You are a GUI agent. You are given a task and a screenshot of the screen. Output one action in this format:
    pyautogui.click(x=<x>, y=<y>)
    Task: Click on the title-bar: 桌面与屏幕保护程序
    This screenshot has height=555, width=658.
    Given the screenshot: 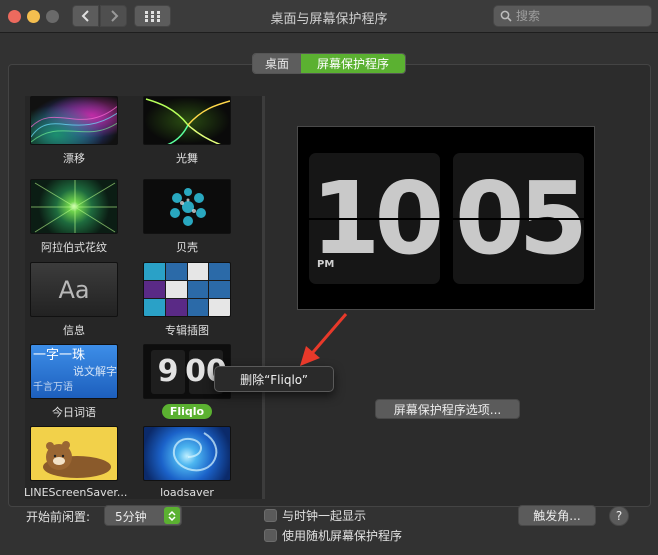 What is the action you would take?
    pyautogui.click(x=329, y=16)
    